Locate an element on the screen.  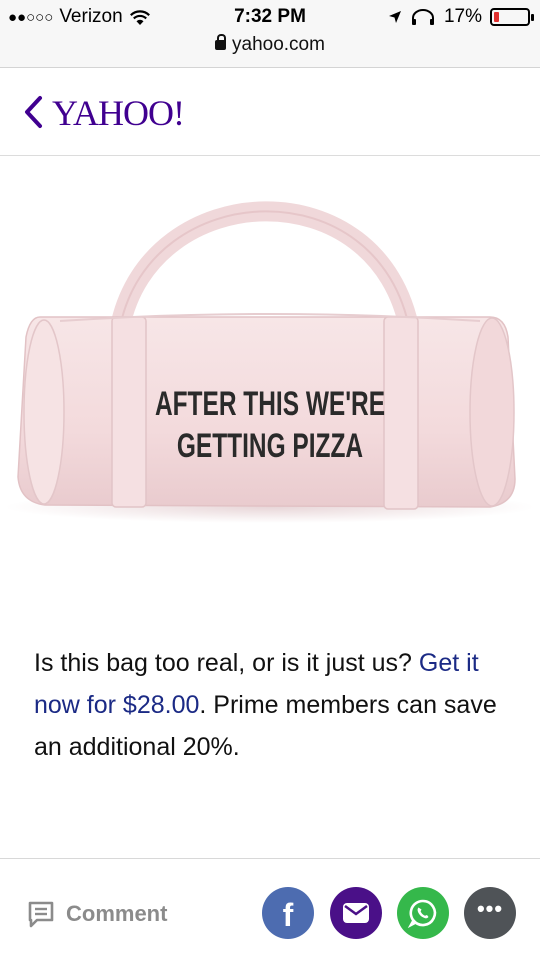
status-bar: ●●○○○ Verizon 7:32 PM 17% yahoo.com is located at coordinates (270, 34).